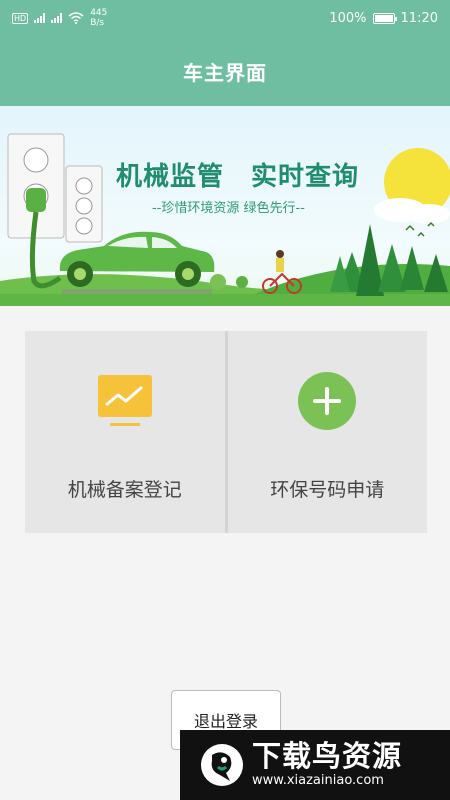  What do you see at coordinates (125, 432) in the screenshot?
I see `tile-machine-registration: 机械备案登记` at bounding box center [125, 432].